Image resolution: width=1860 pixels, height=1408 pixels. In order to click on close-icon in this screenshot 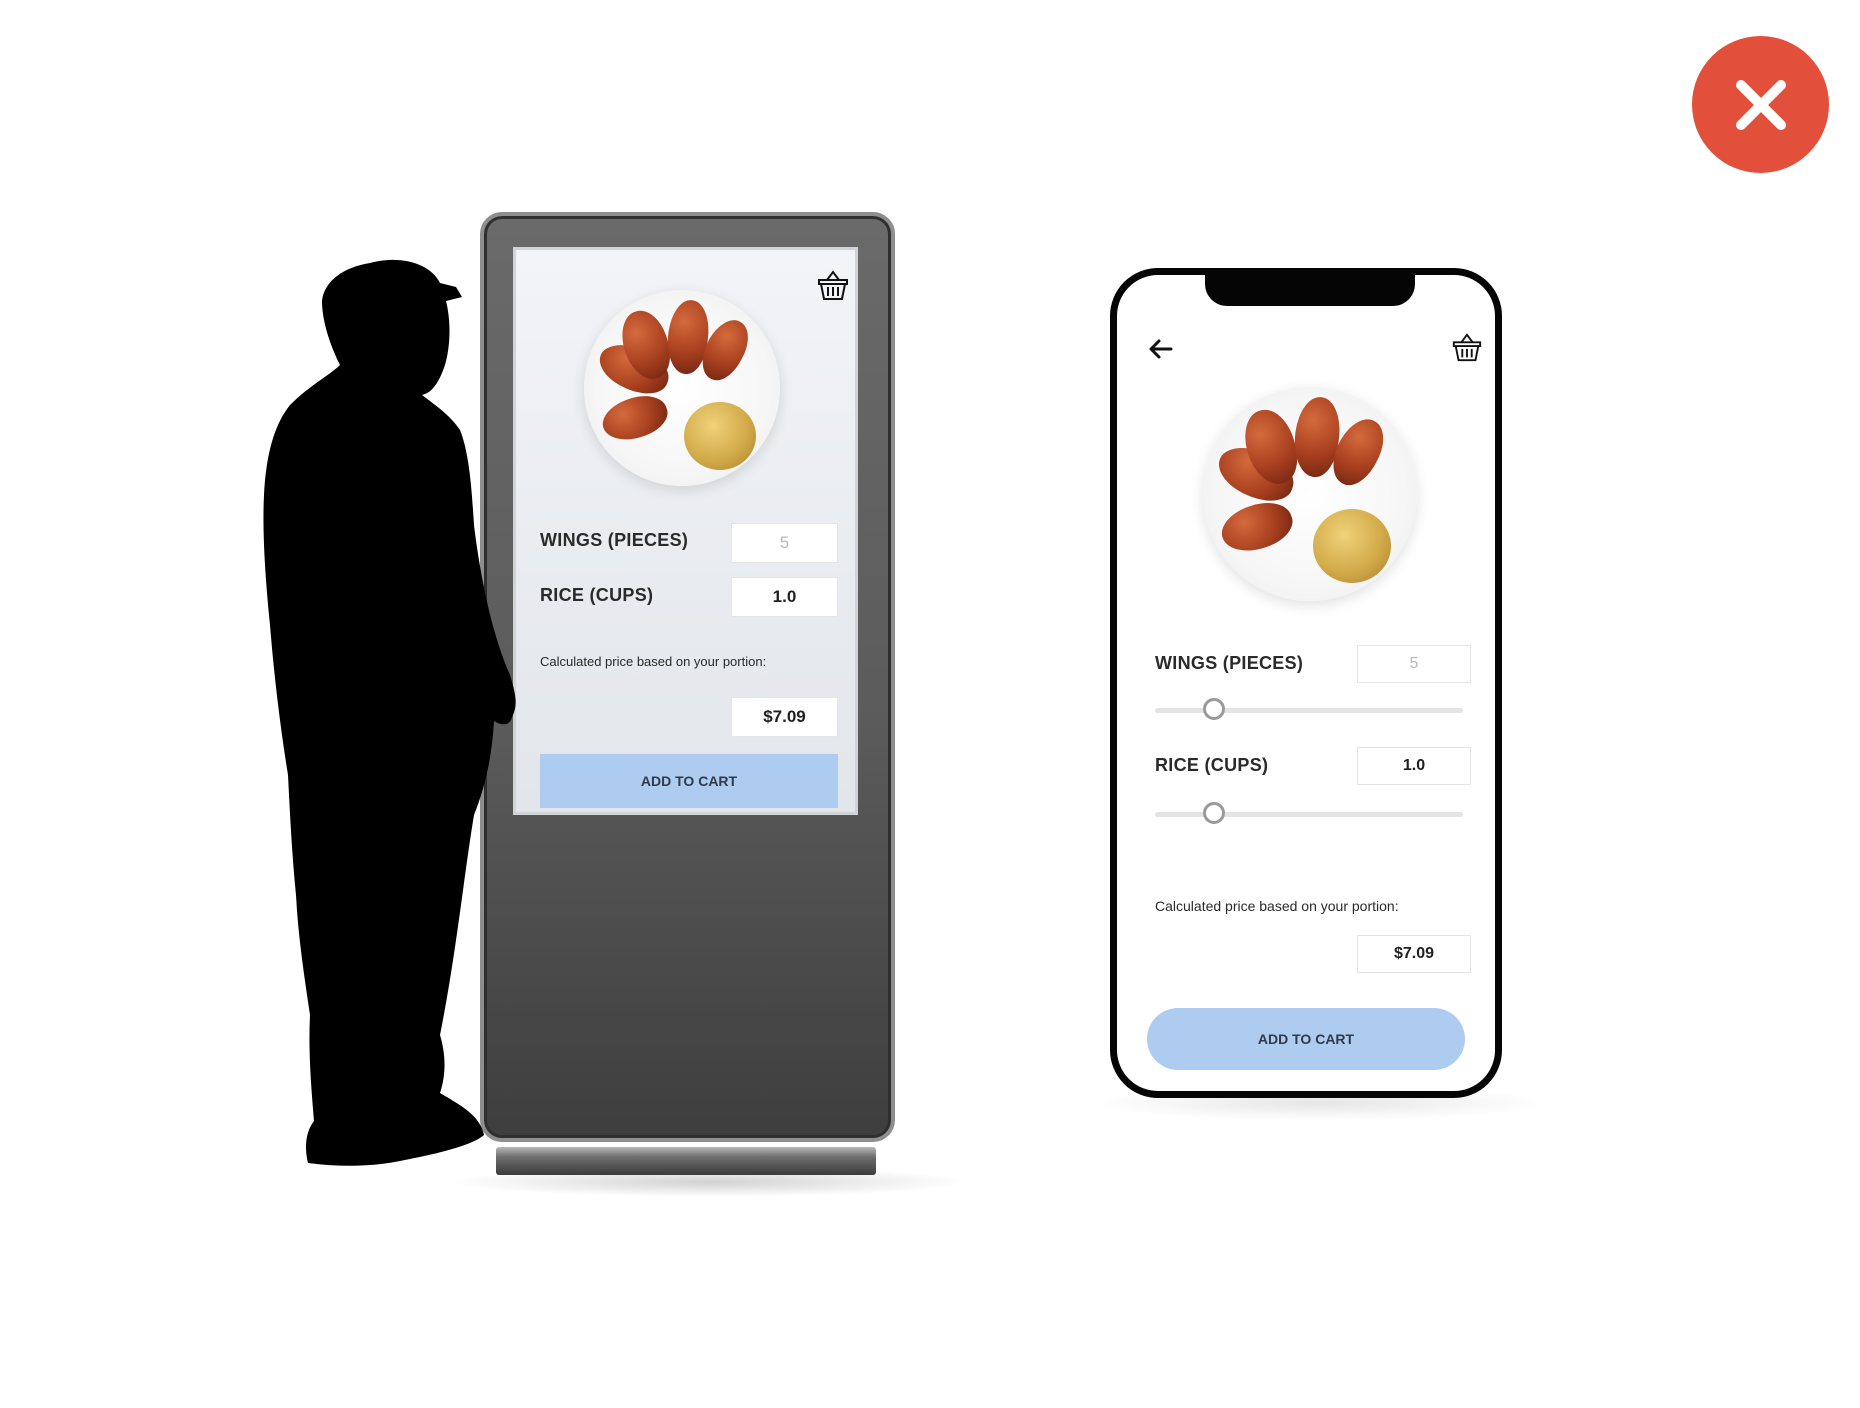, I will do `click(1760, 104)`.